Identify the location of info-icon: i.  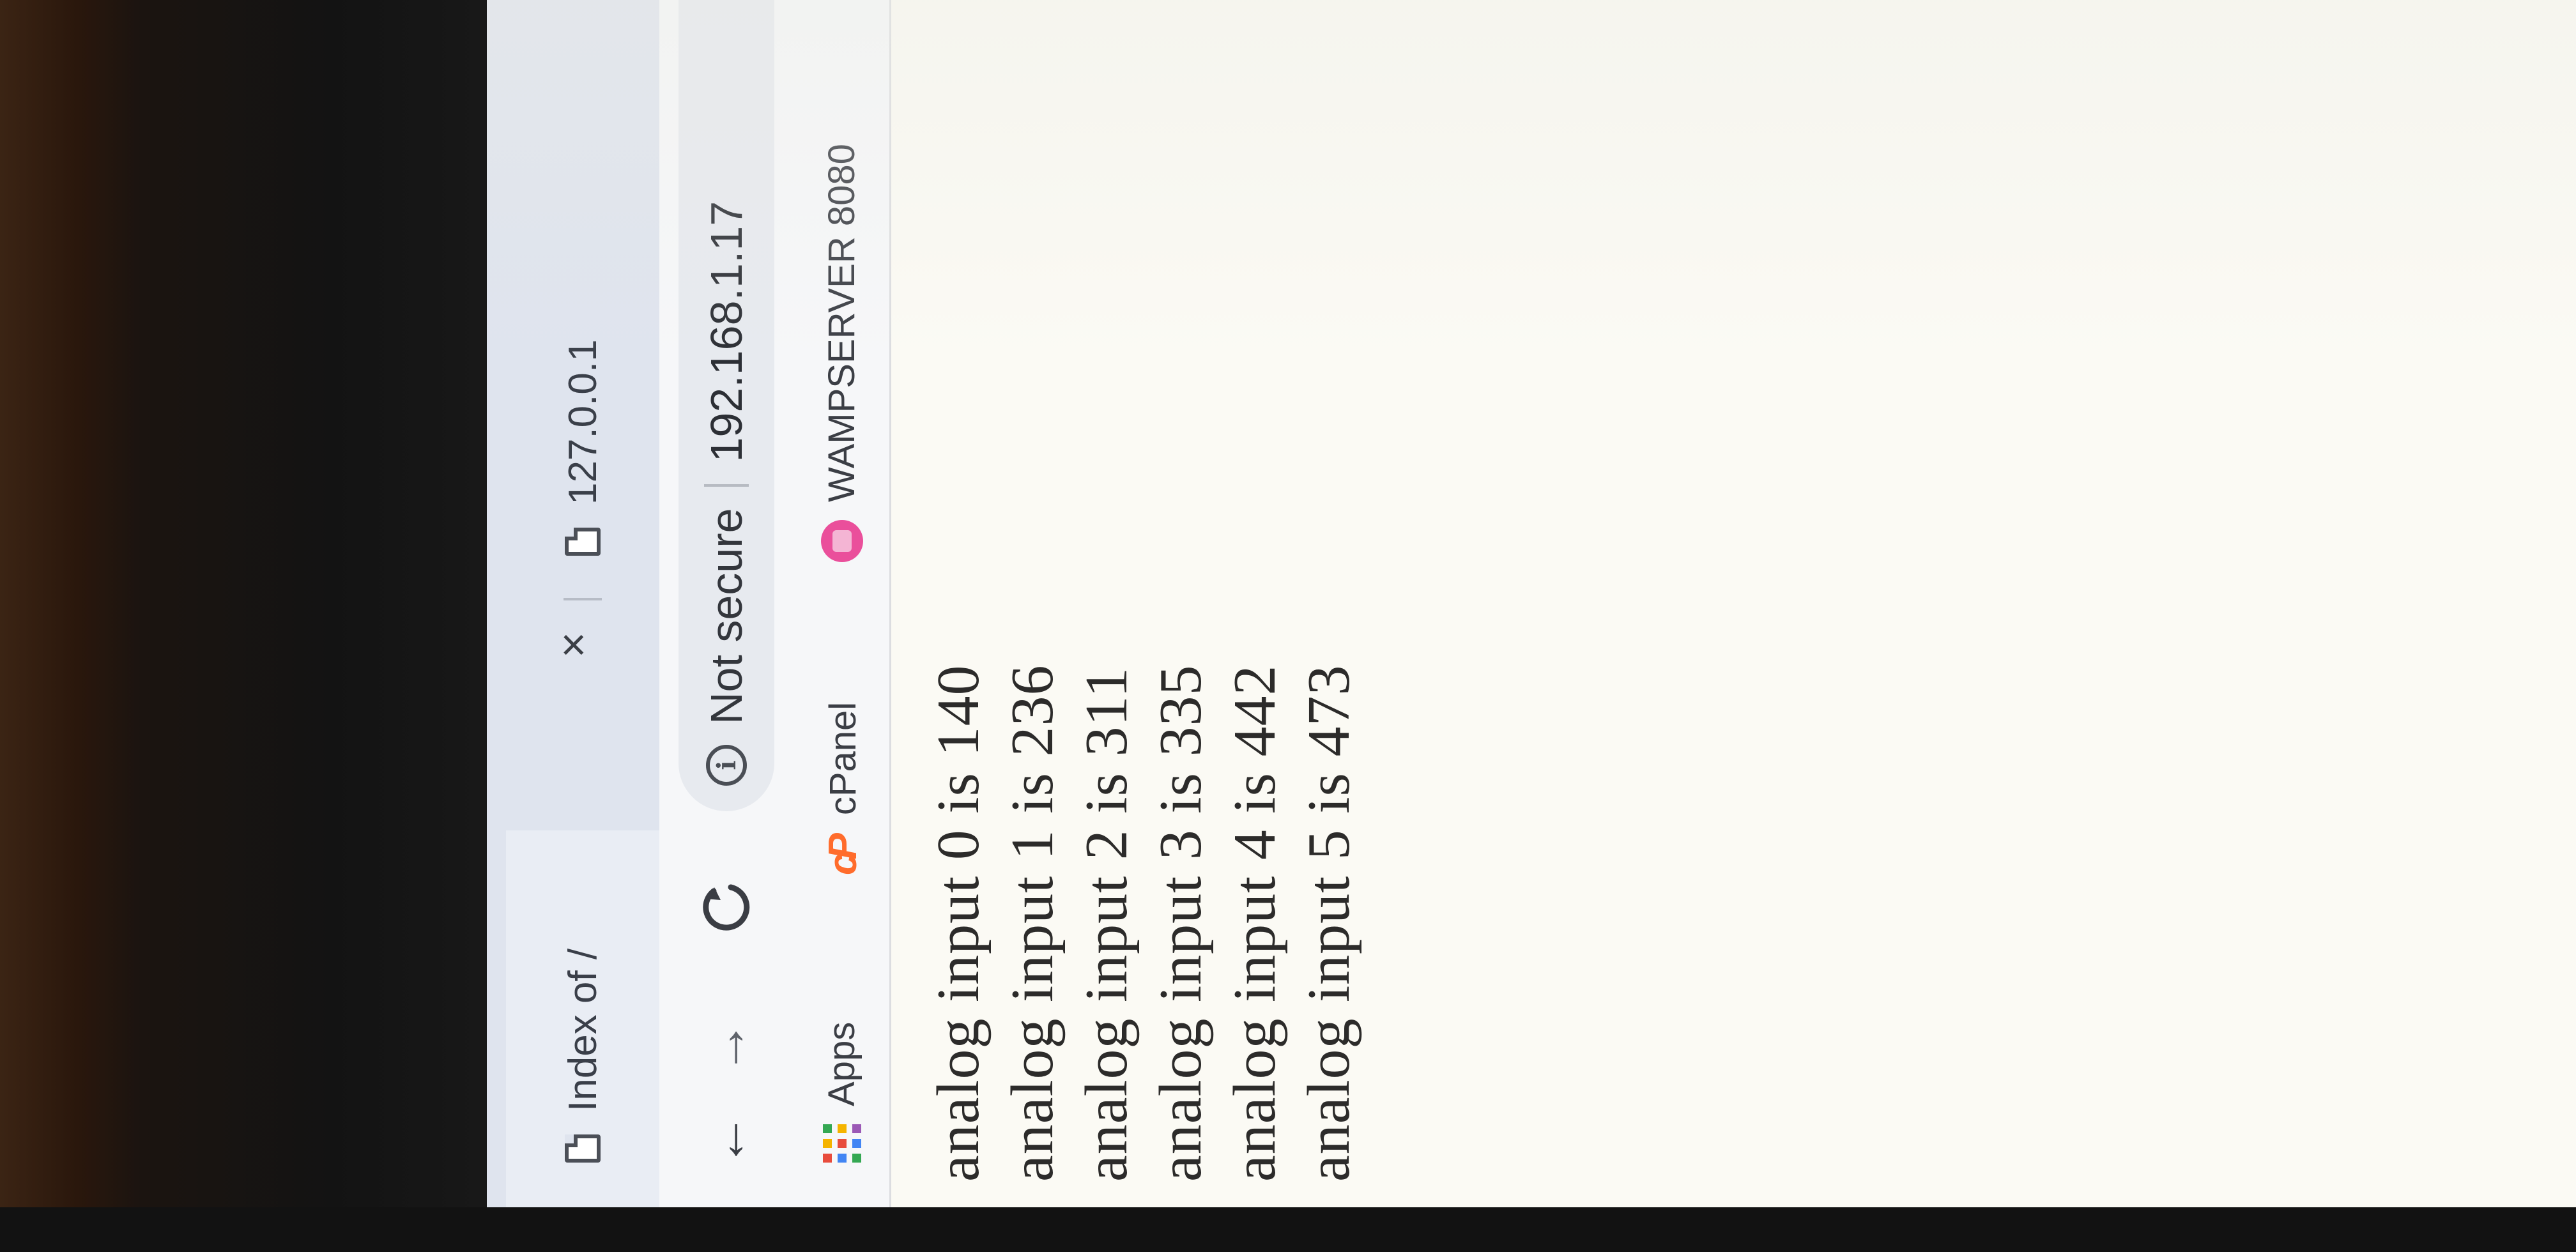
(726, 765).